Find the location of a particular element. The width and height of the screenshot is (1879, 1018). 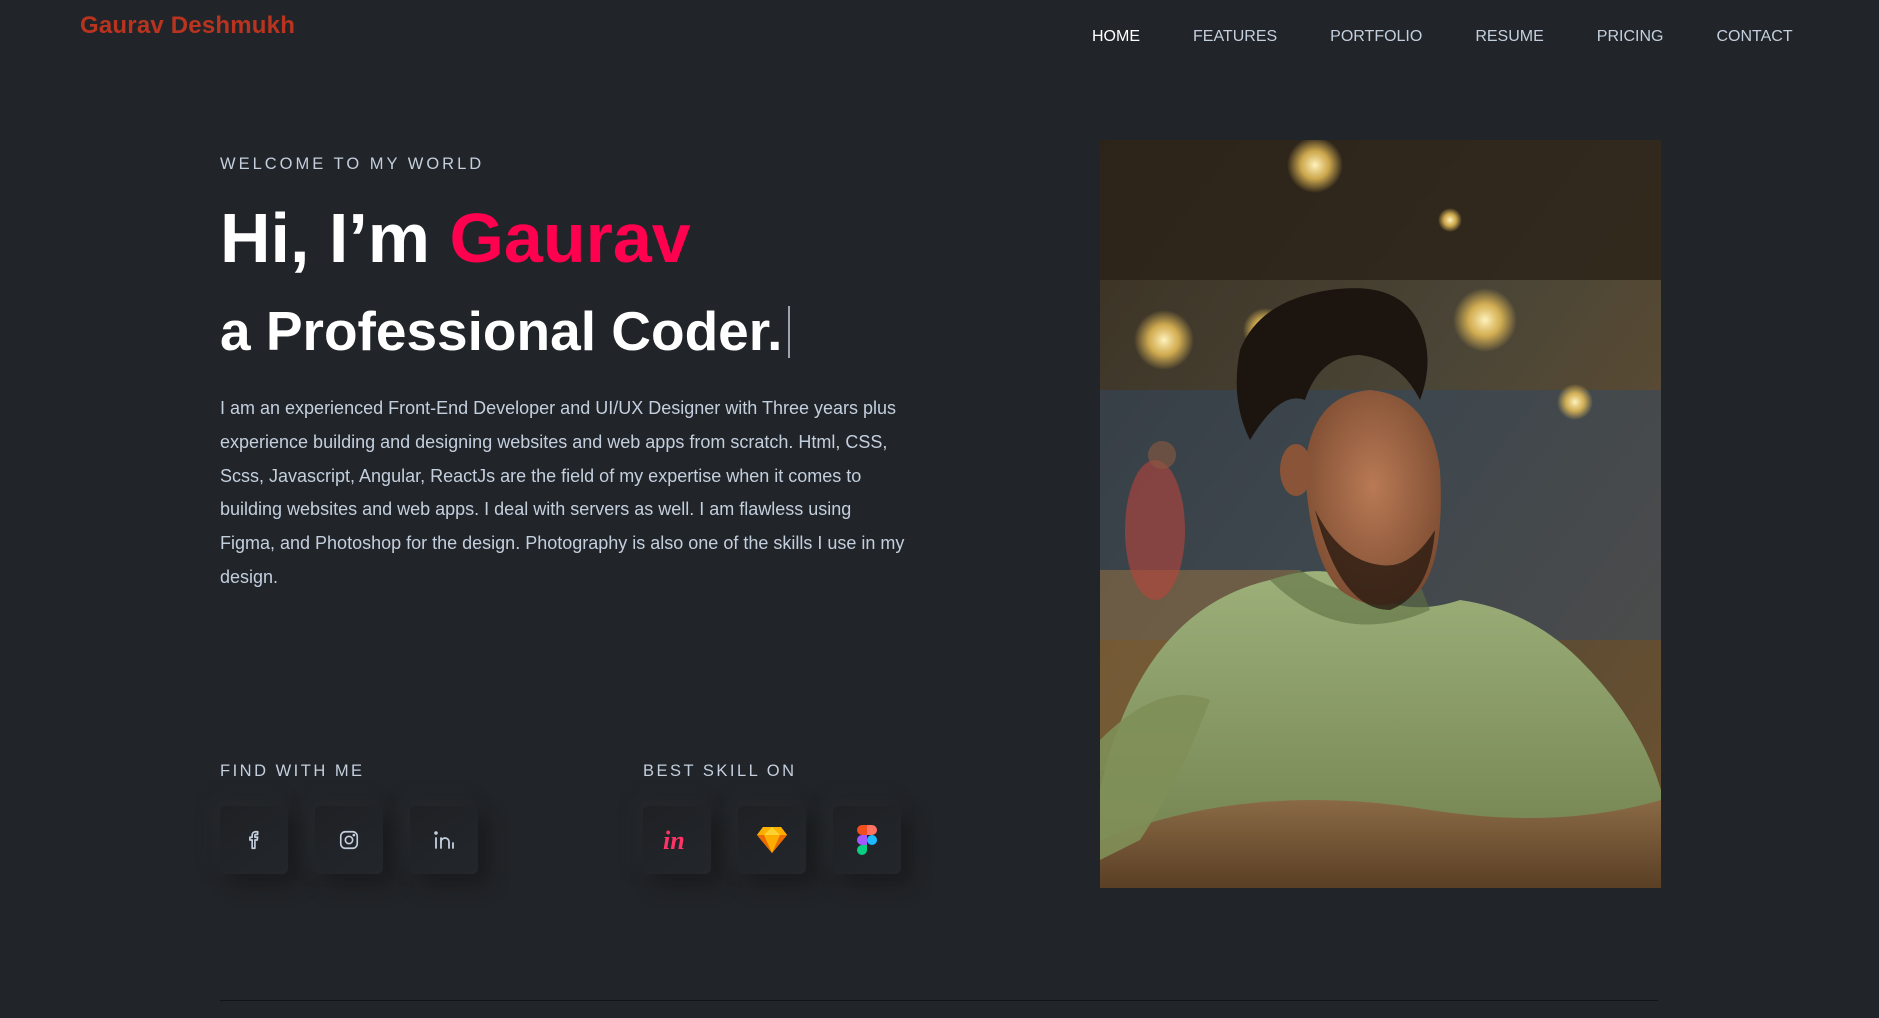

hero-role: a Professional Coder. is located at coordinates (505, 331).